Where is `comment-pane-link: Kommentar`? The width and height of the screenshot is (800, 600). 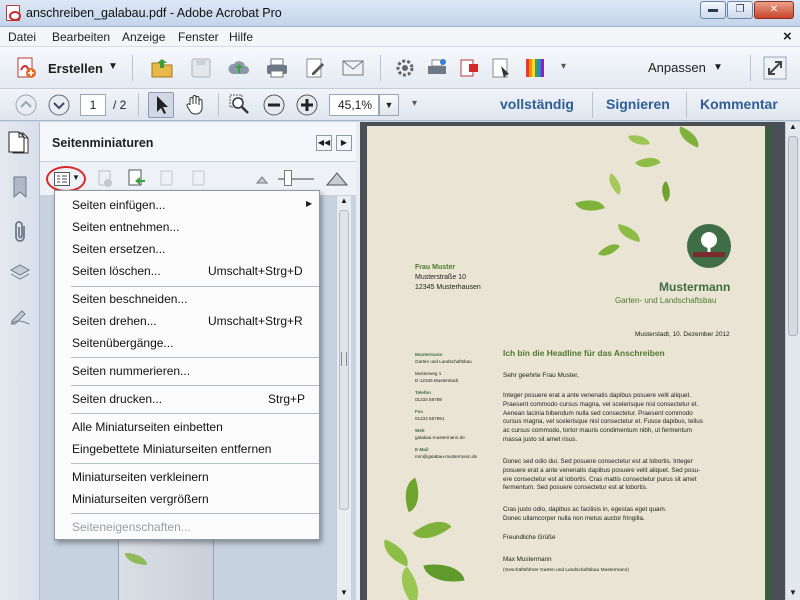 comment-pane-link: Kommentar is located at coordinates (739, 104).